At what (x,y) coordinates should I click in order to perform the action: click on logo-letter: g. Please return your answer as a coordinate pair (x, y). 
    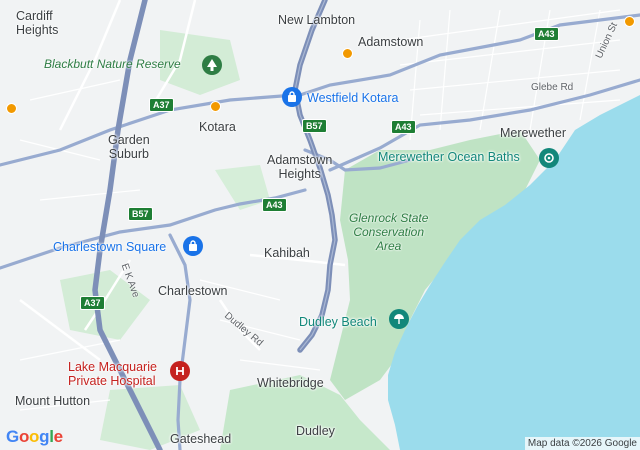
    Looking at the image, I should click on (44, 436).